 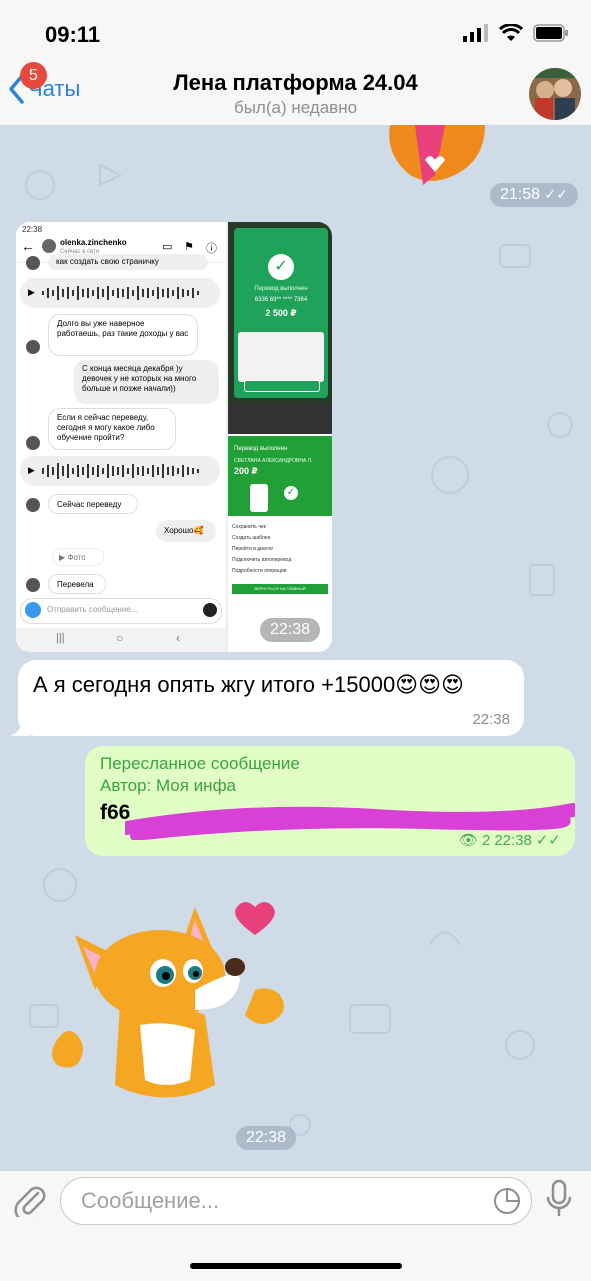 I want to click on sticker-time: 21:58, so click(x=520, y=194).